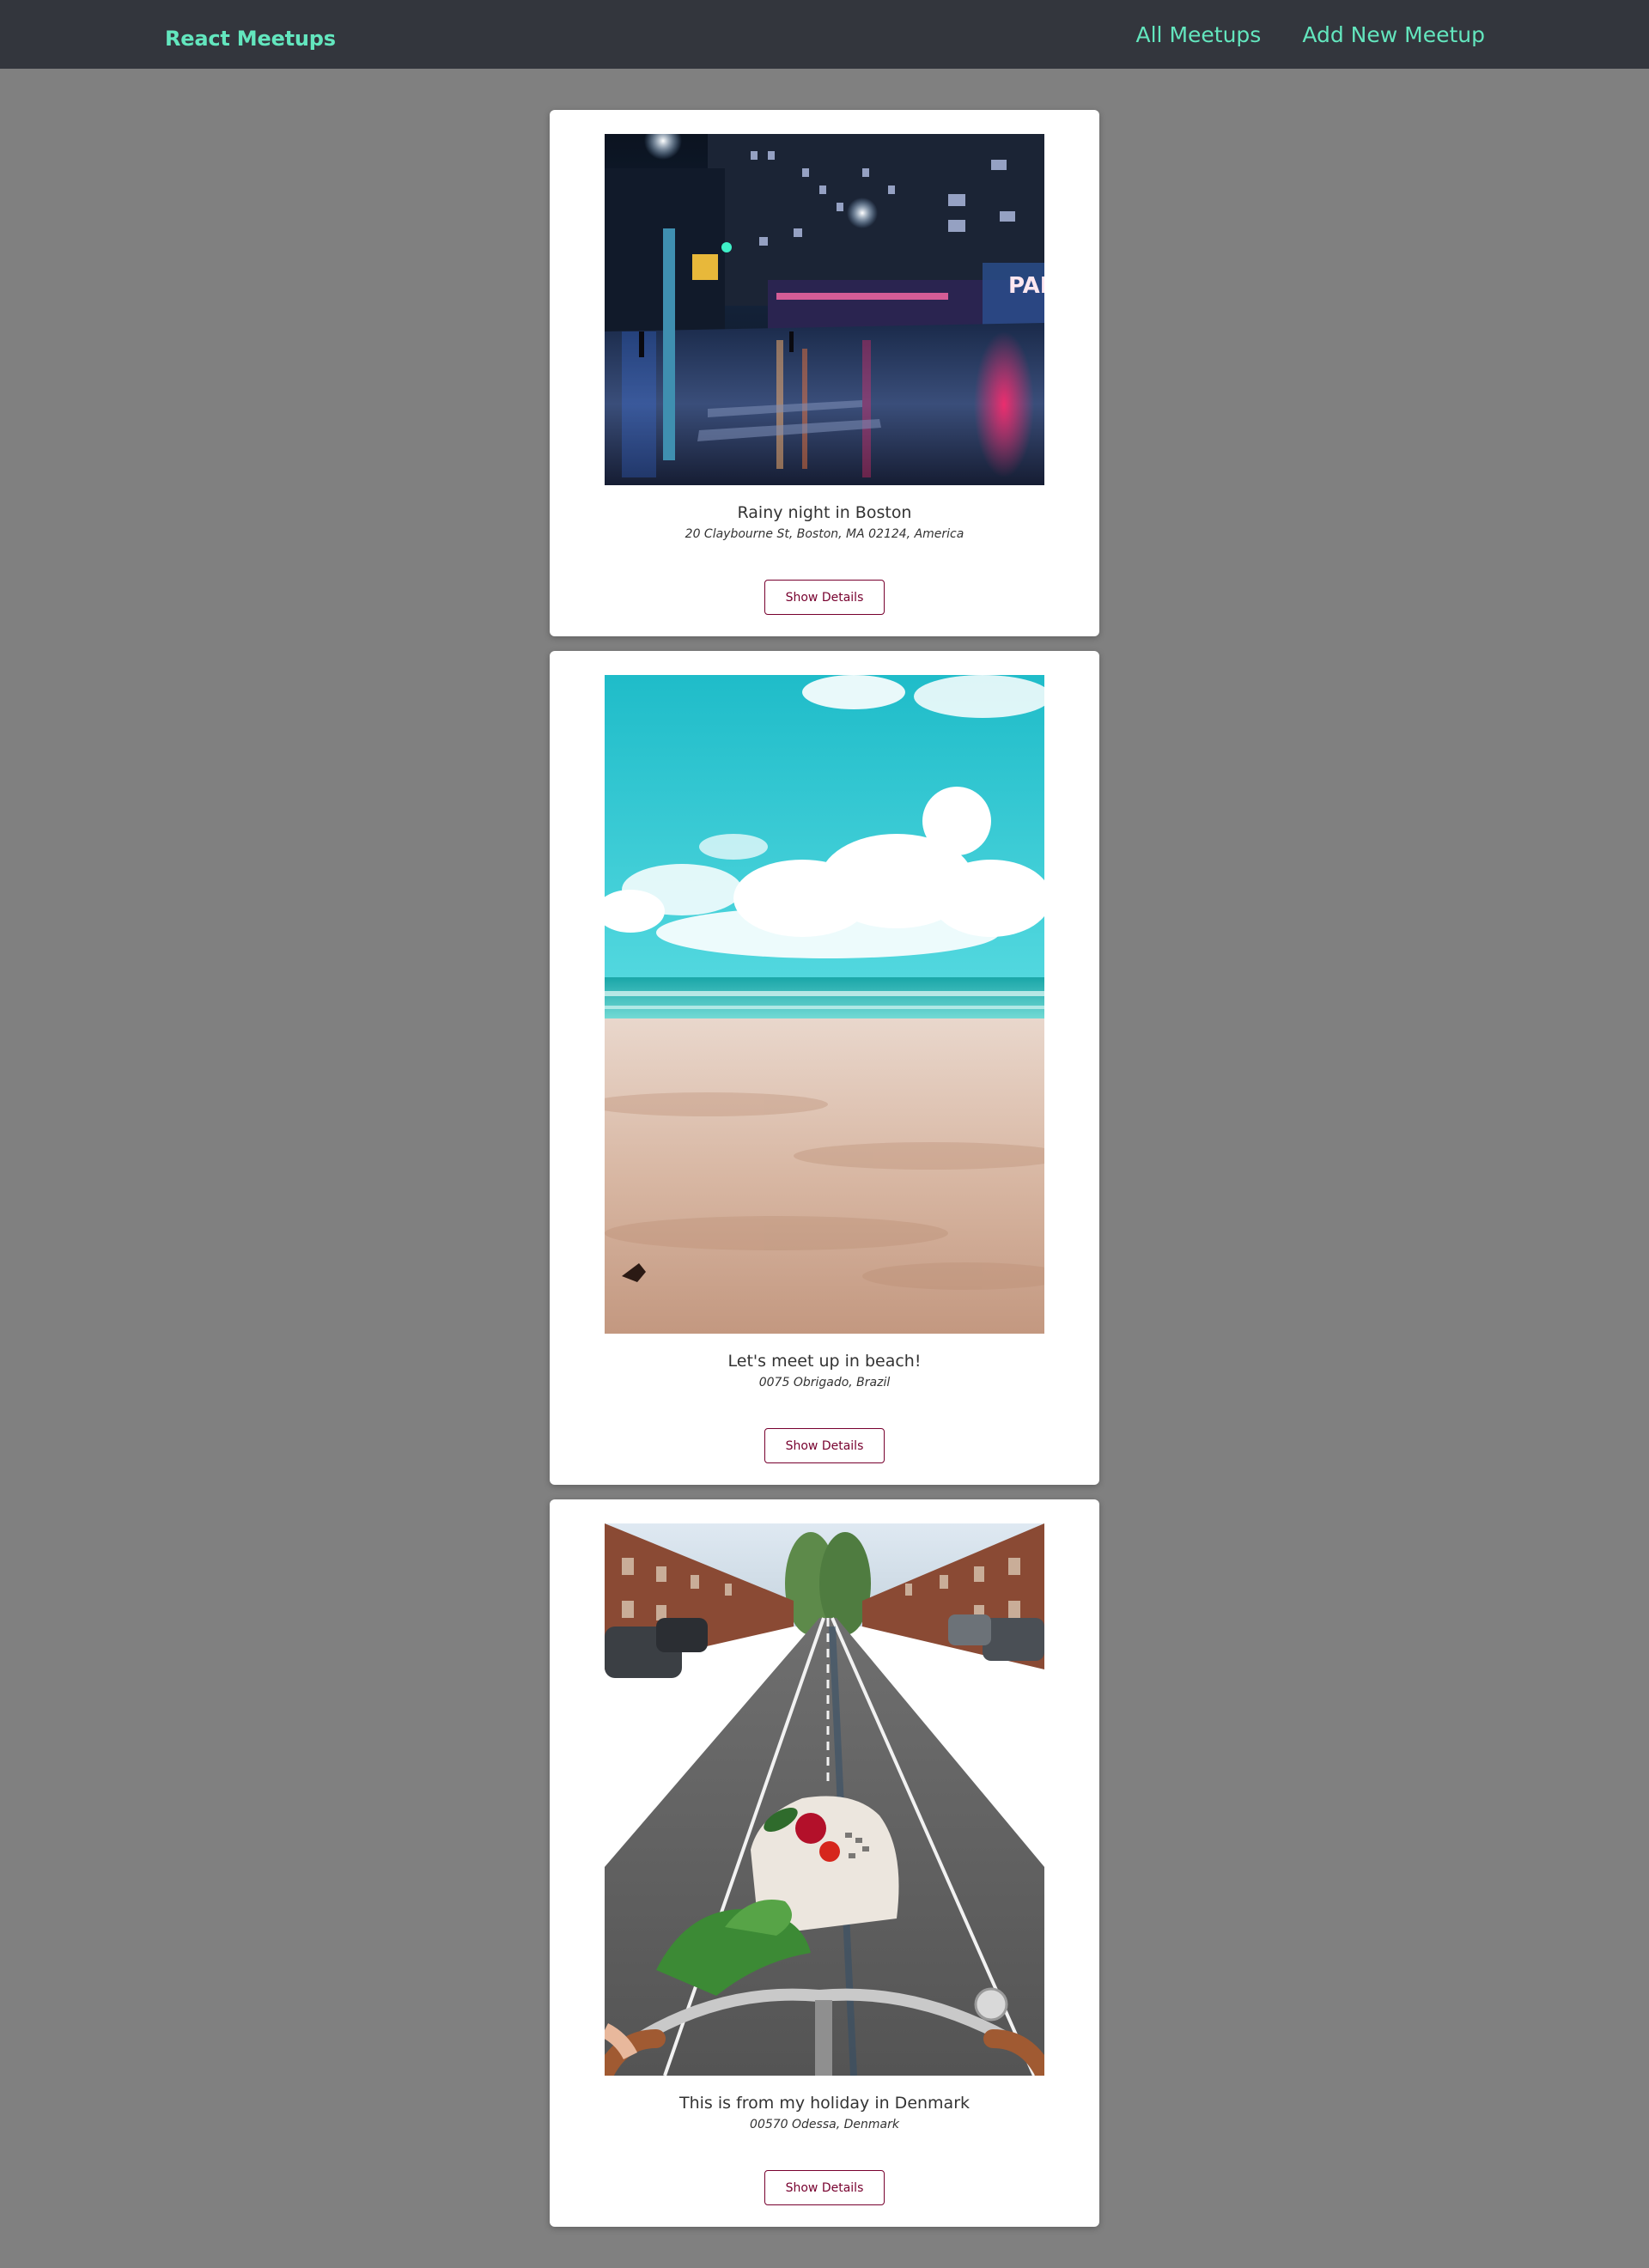  What do you see at coordinates (251, 39) in the screenshot?
I see `app-logo: React Meetups` at bounding box center [251, 39].